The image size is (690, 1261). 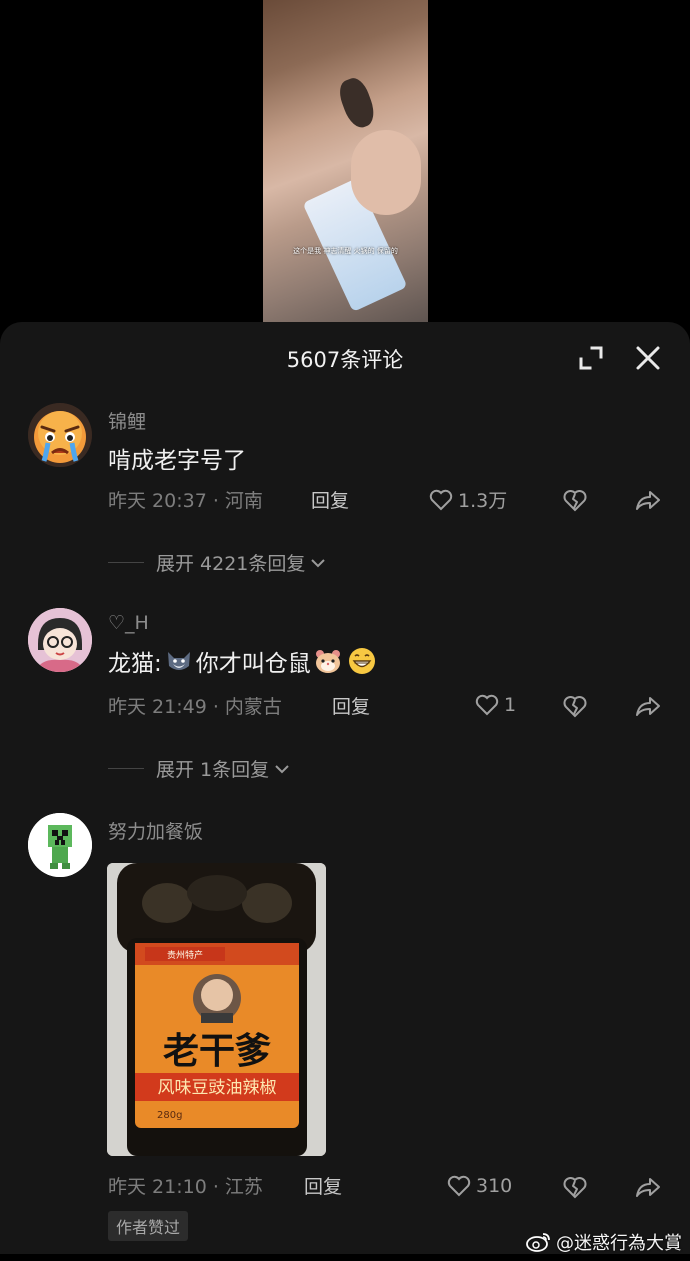 I want to click on chili-sauce-jar-image: 贵州特产 老干爹 风味豆豉油辣椒 280g, so click(x=216, y=1009).